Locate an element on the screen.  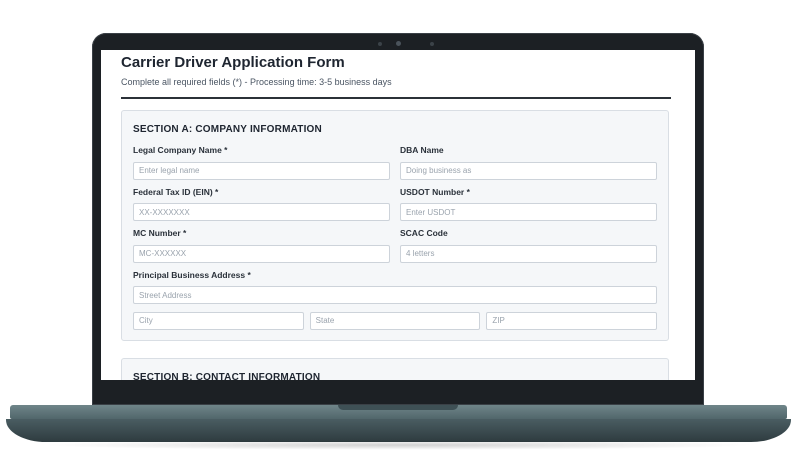
zip-input is located at coordinates (572, 320).